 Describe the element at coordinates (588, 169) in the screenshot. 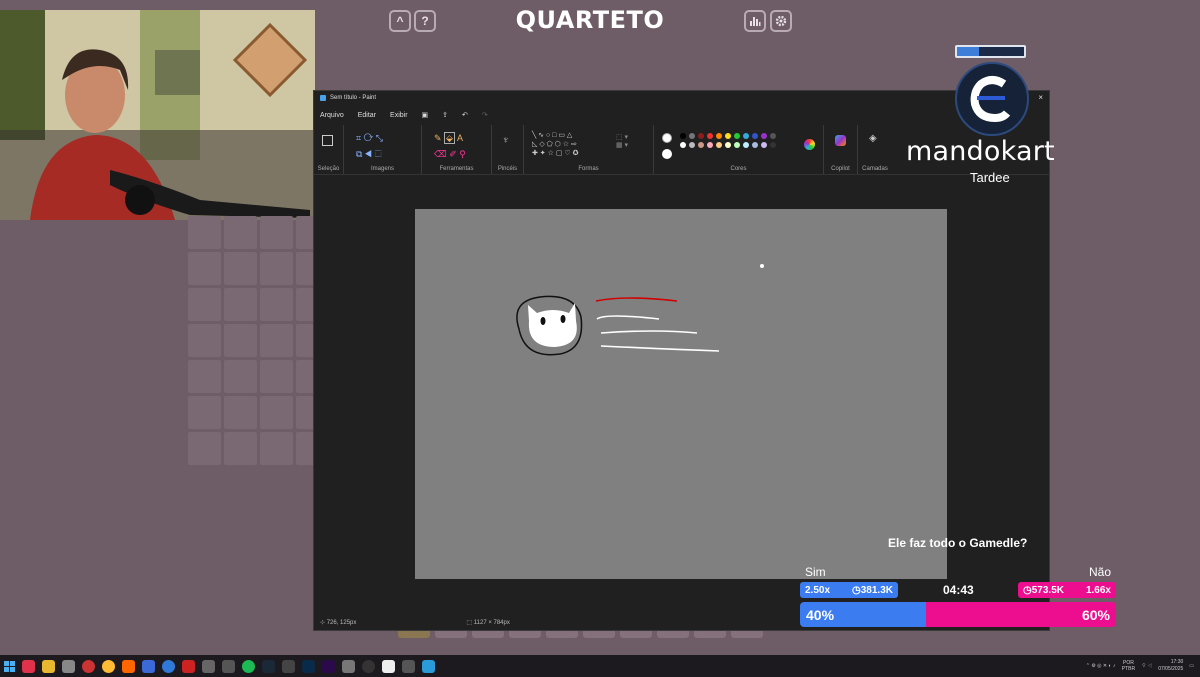

I see `ribbon-label-formas: Formas` at that location.